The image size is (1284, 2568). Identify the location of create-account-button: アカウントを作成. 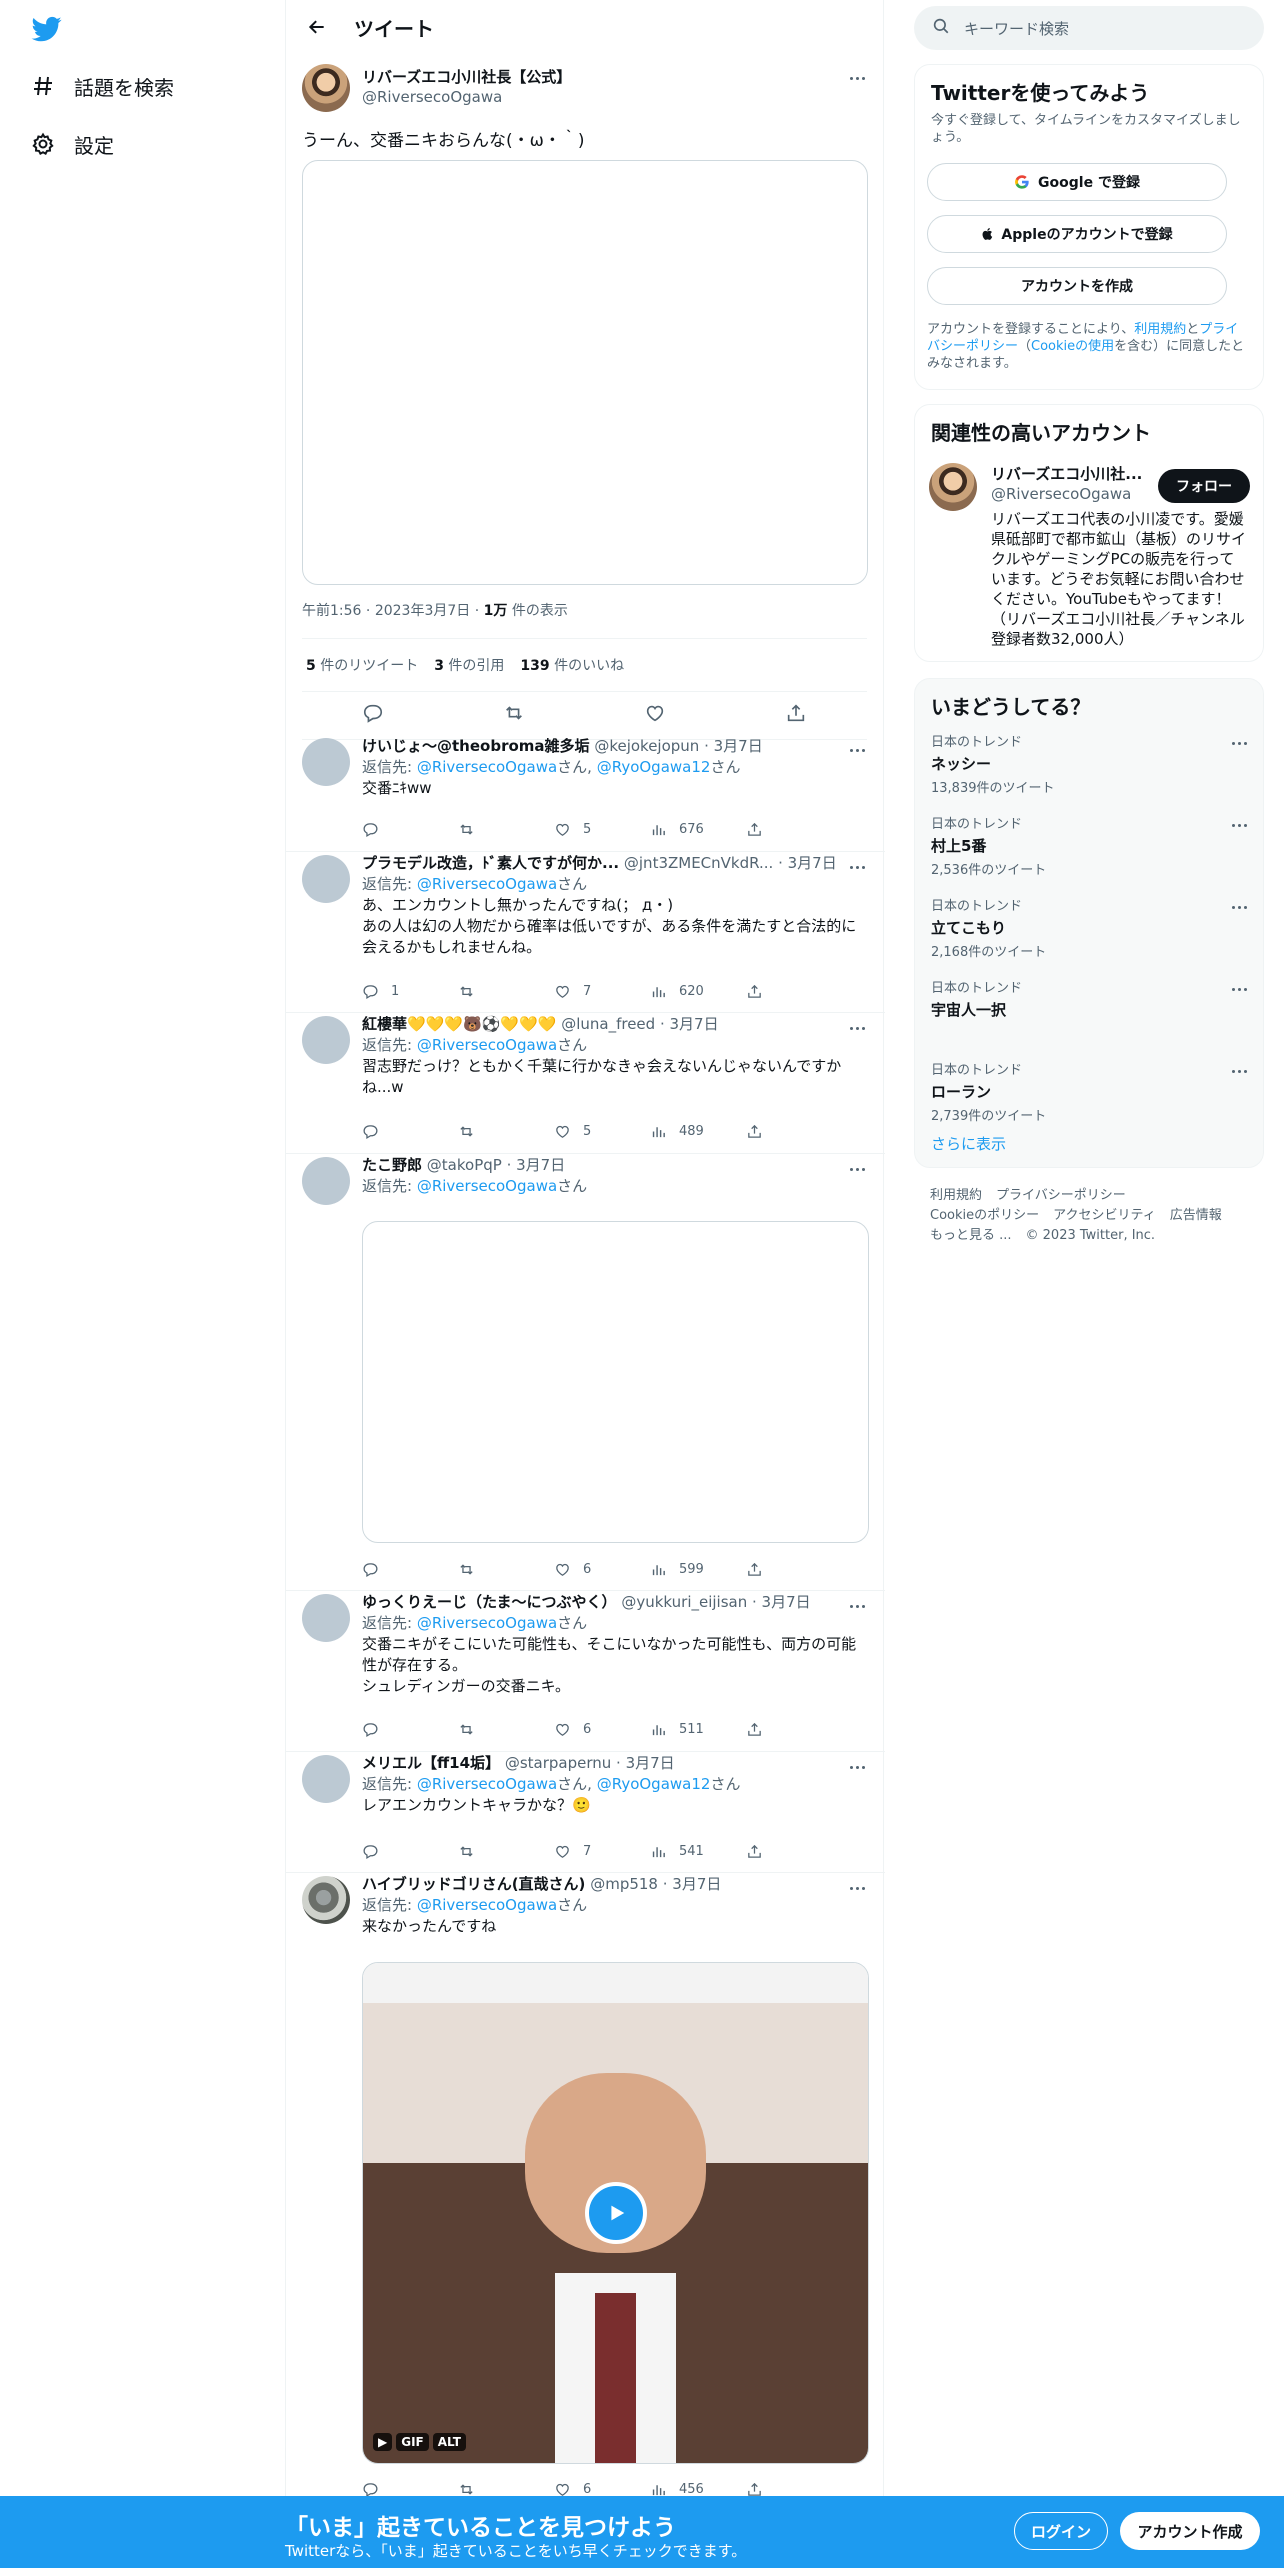
(1077, 286).